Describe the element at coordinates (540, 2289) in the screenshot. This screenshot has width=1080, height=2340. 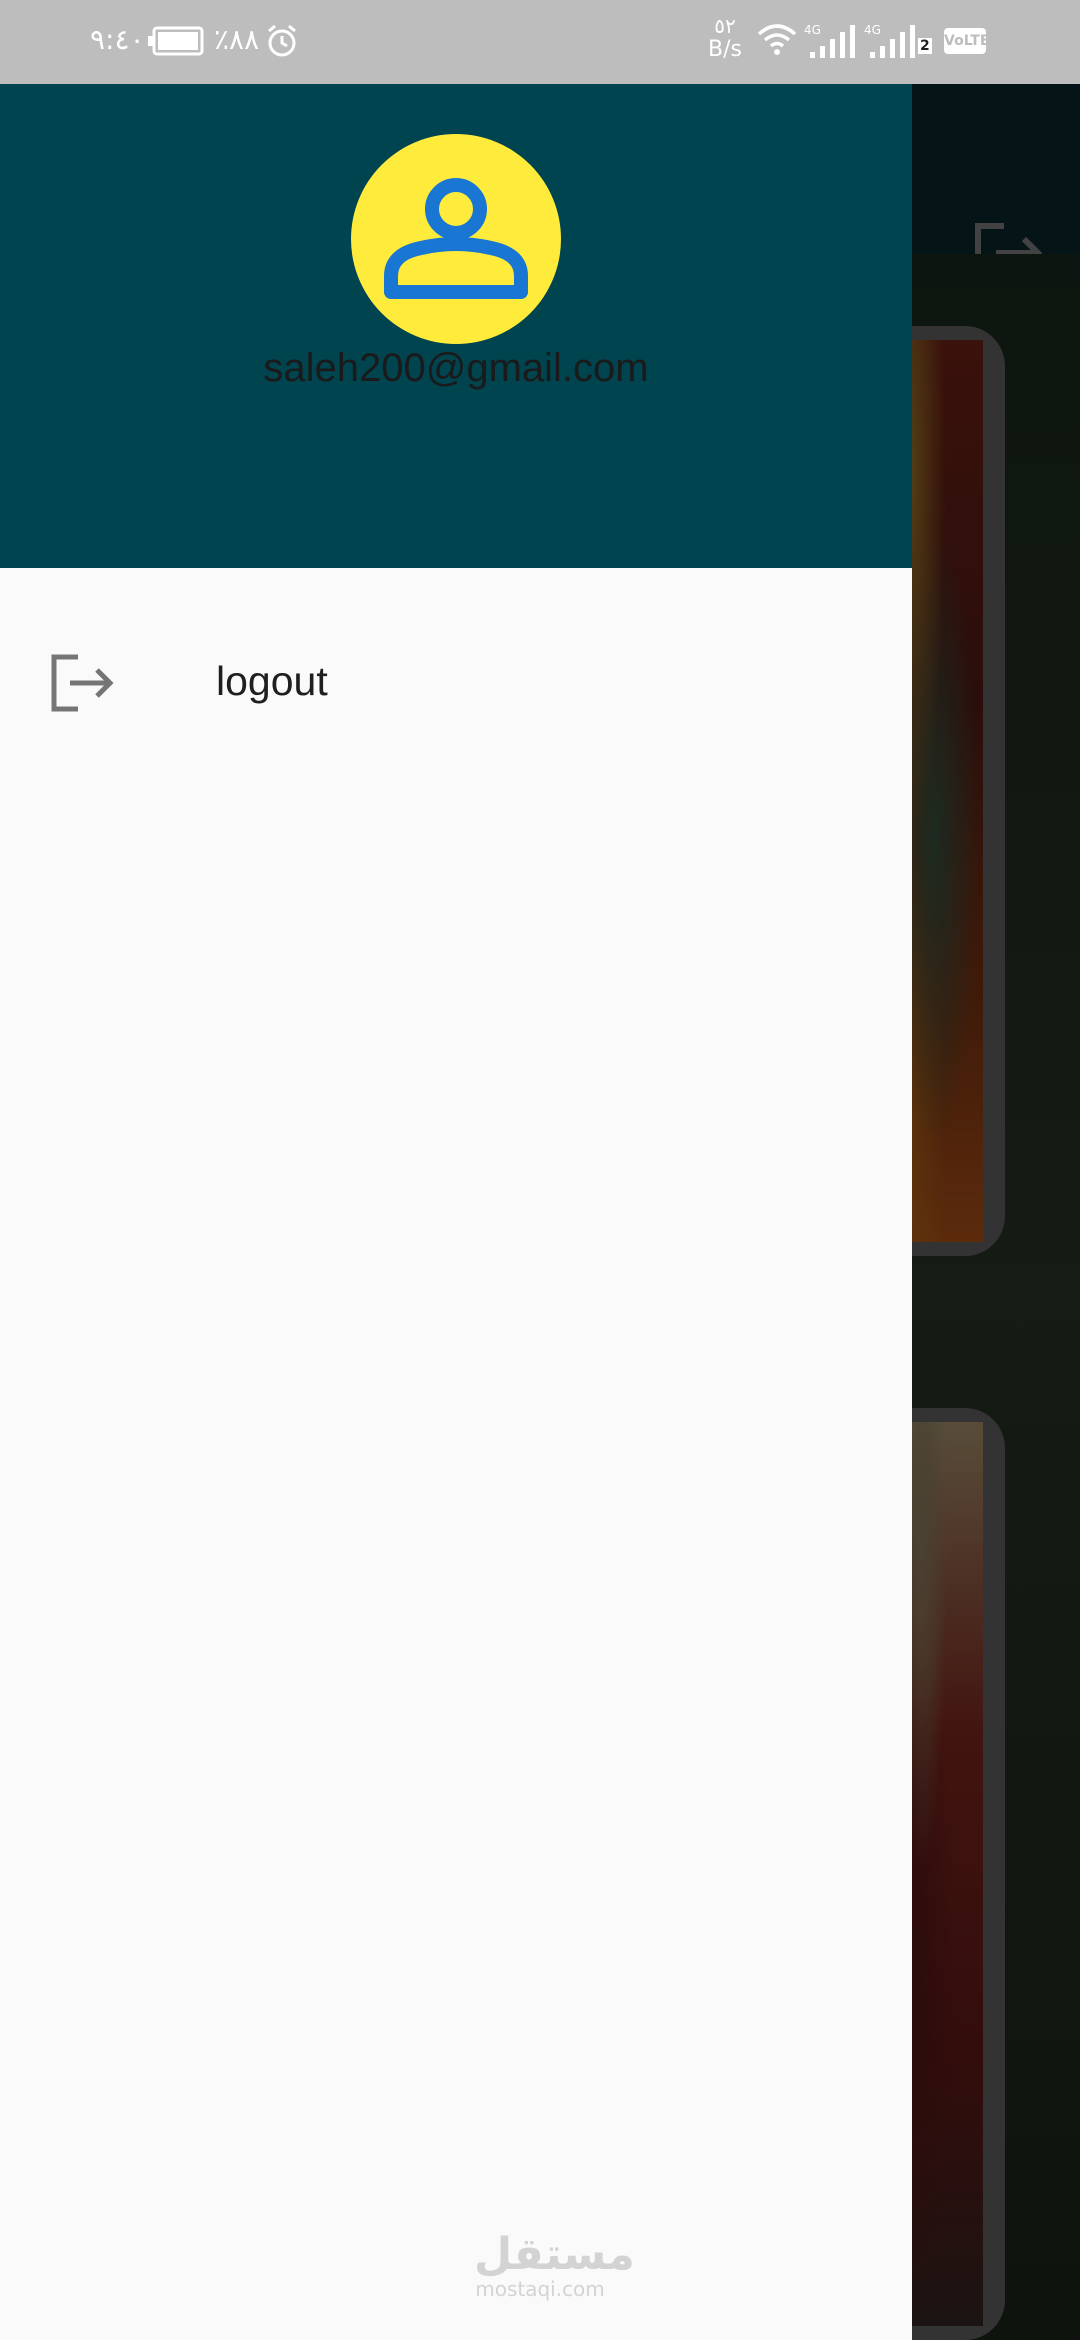
I see `watermark-latin-text: mostaqi.com` at that location.